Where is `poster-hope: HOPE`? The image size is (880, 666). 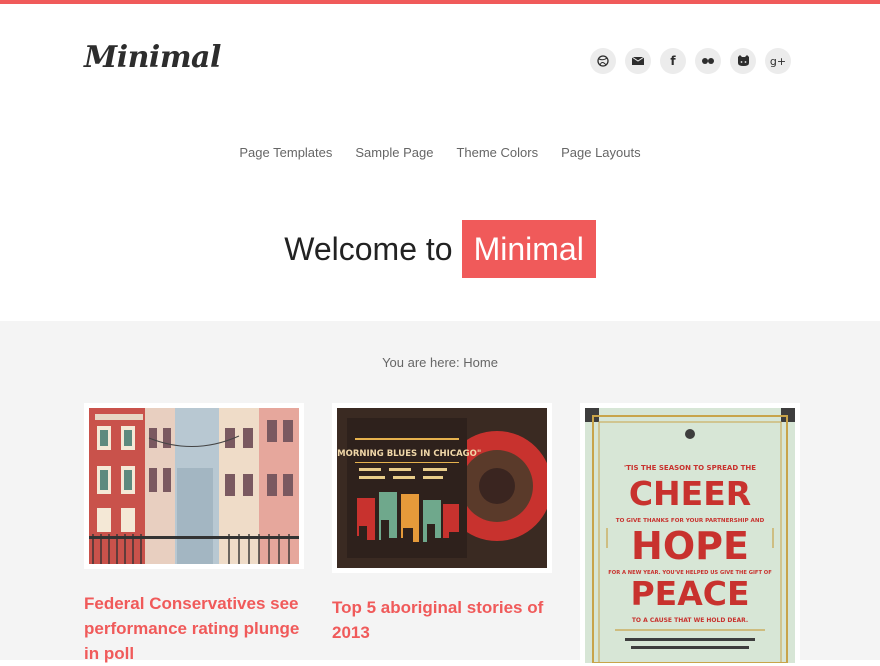
poster-hope: HOPE is located at coordinates (690, 546).